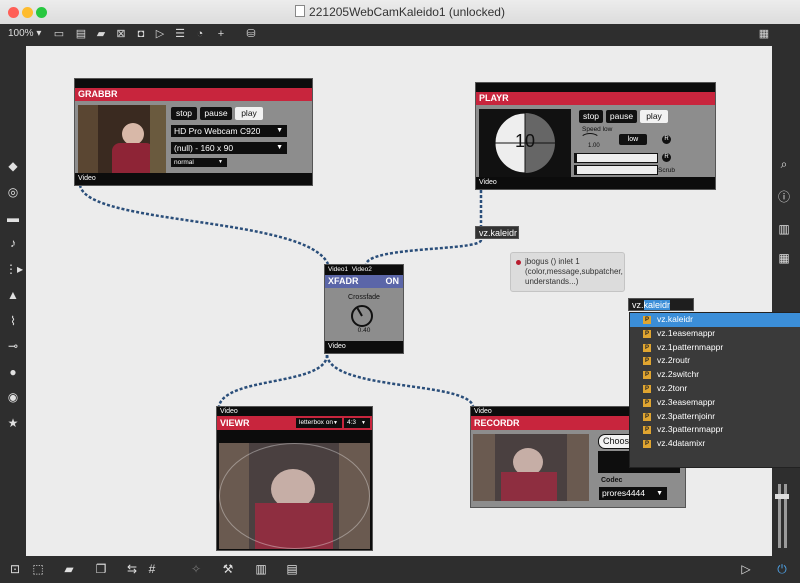  I want to click on new-view-icon: ❐, so click(101, 569).